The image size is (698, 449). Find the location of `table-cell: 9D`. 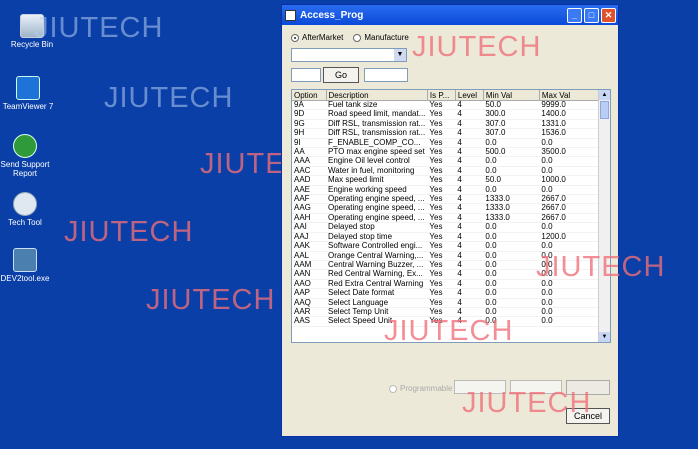

table-cell: 9D is located at coordinates (309, 114).